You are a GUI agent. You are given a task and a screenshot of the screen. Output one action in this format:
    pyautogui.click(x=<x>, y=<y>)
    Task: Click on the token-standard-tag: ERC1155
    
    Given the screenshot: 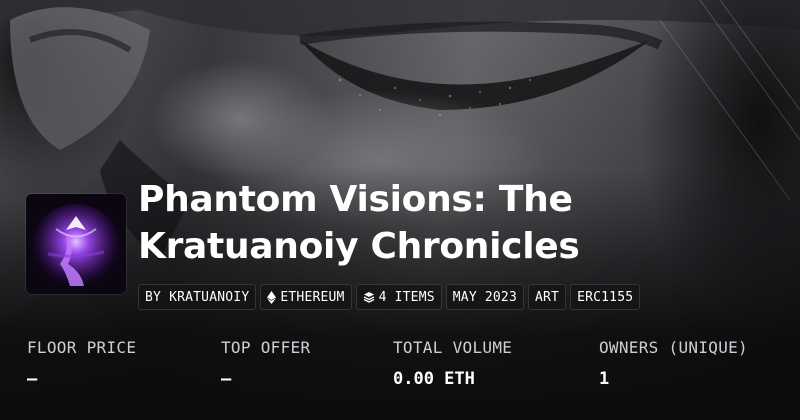 What is the action you would take?
    pyautogui.click(x=605, y=297)
    